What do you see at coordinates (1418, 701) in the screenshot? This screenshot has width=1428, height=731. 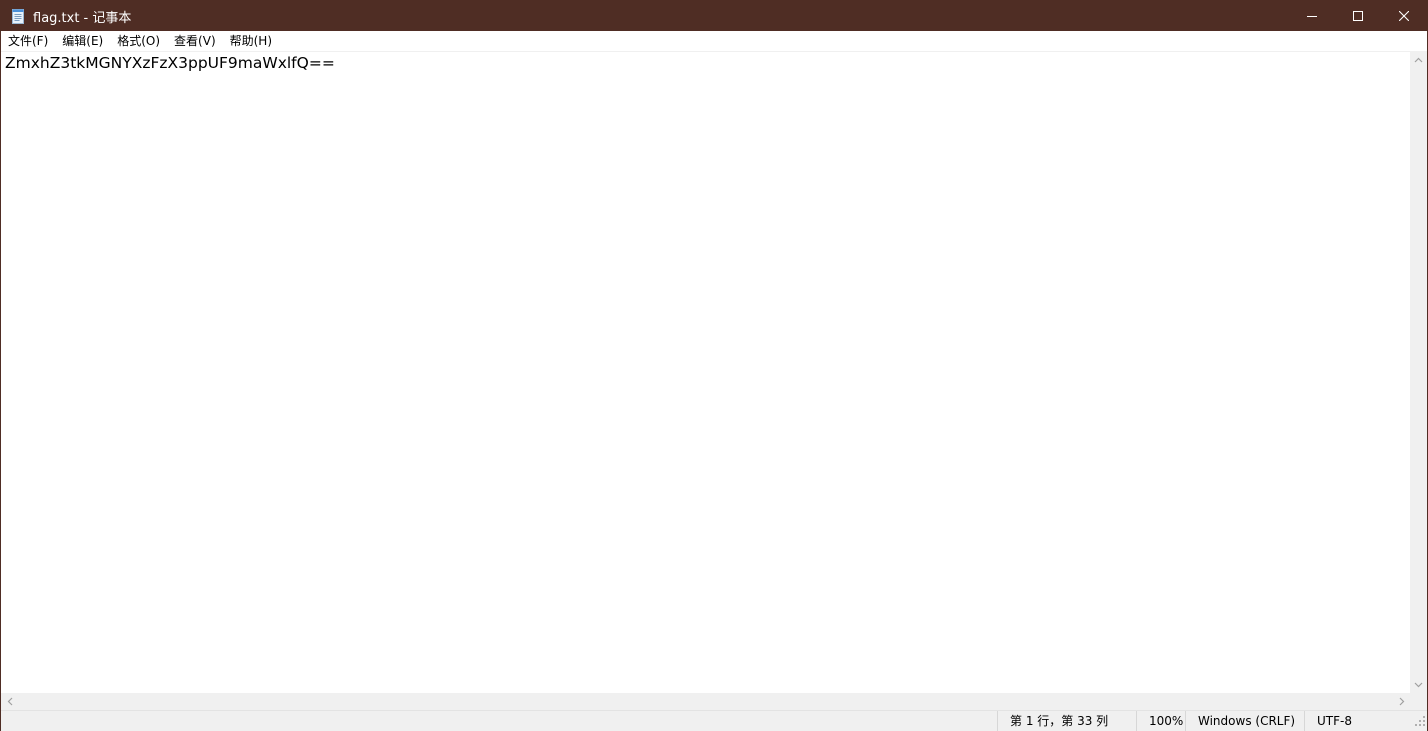 I see `scrollbar-corner` at bounding box center [1418, 701].